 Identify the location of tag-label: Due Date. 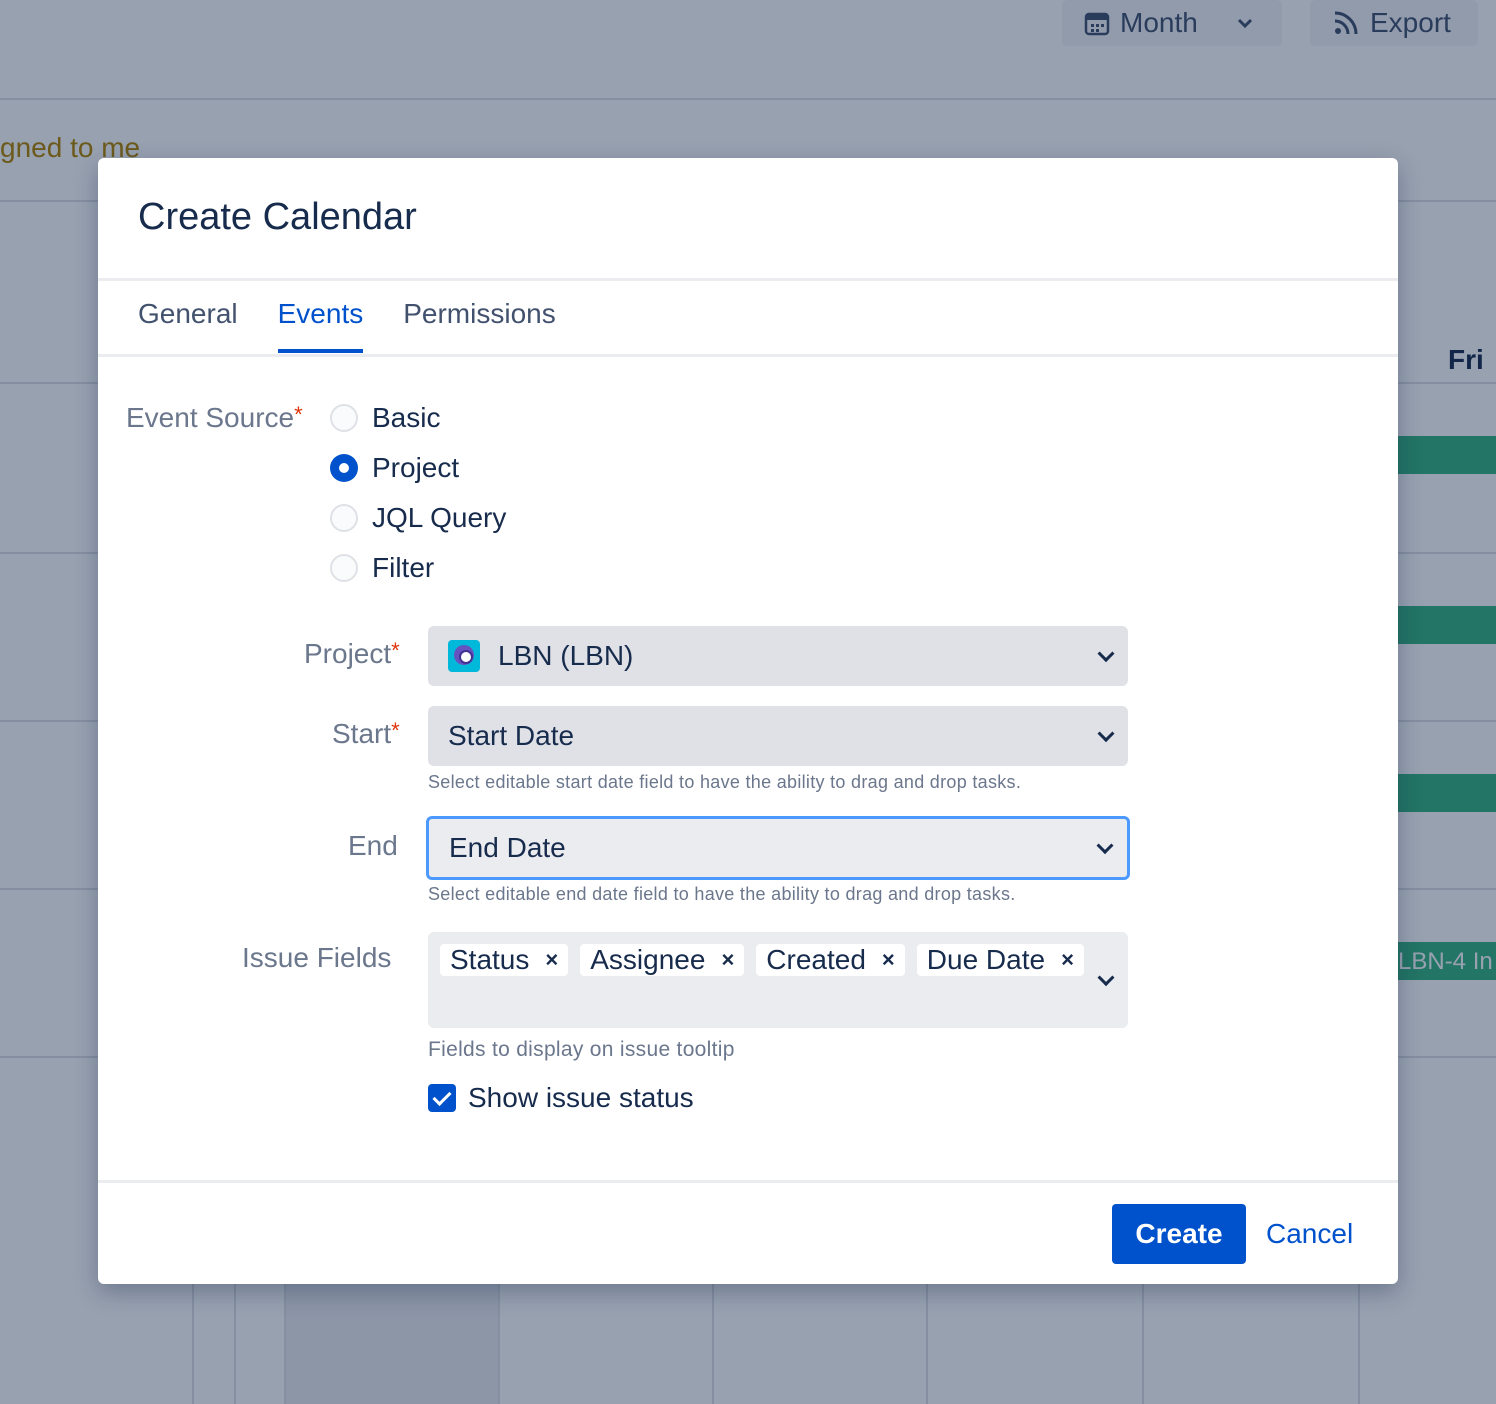
(986, 959).